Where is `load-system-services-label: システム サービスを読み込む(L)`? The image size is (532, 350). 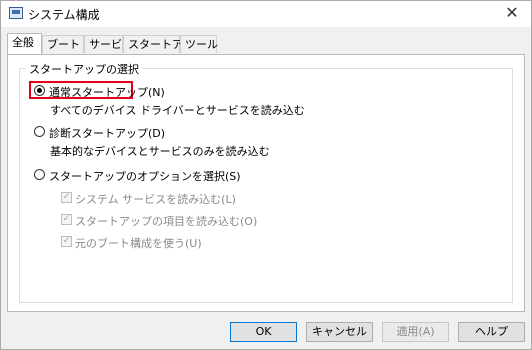
load-system-services-label: システム サービスを読み込む(L) is located at coordinates (155, 199).